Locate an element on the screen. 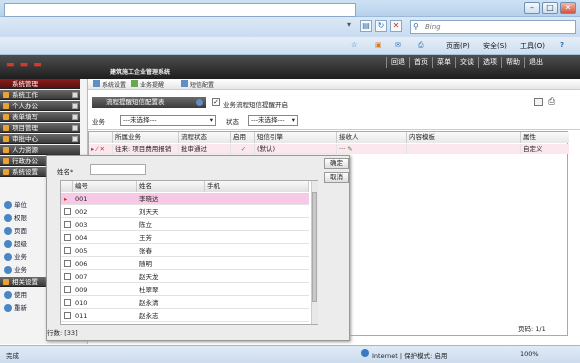 The height and width of the screenshot is (363, 580). key-icon is located at coordinates (8, 218).